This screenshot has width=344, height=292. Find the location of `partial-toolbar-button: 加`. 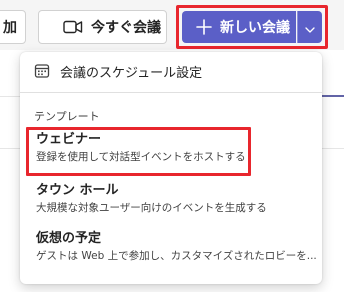

partial-toolbar-button: 加 is located at coordinates (13, 27).